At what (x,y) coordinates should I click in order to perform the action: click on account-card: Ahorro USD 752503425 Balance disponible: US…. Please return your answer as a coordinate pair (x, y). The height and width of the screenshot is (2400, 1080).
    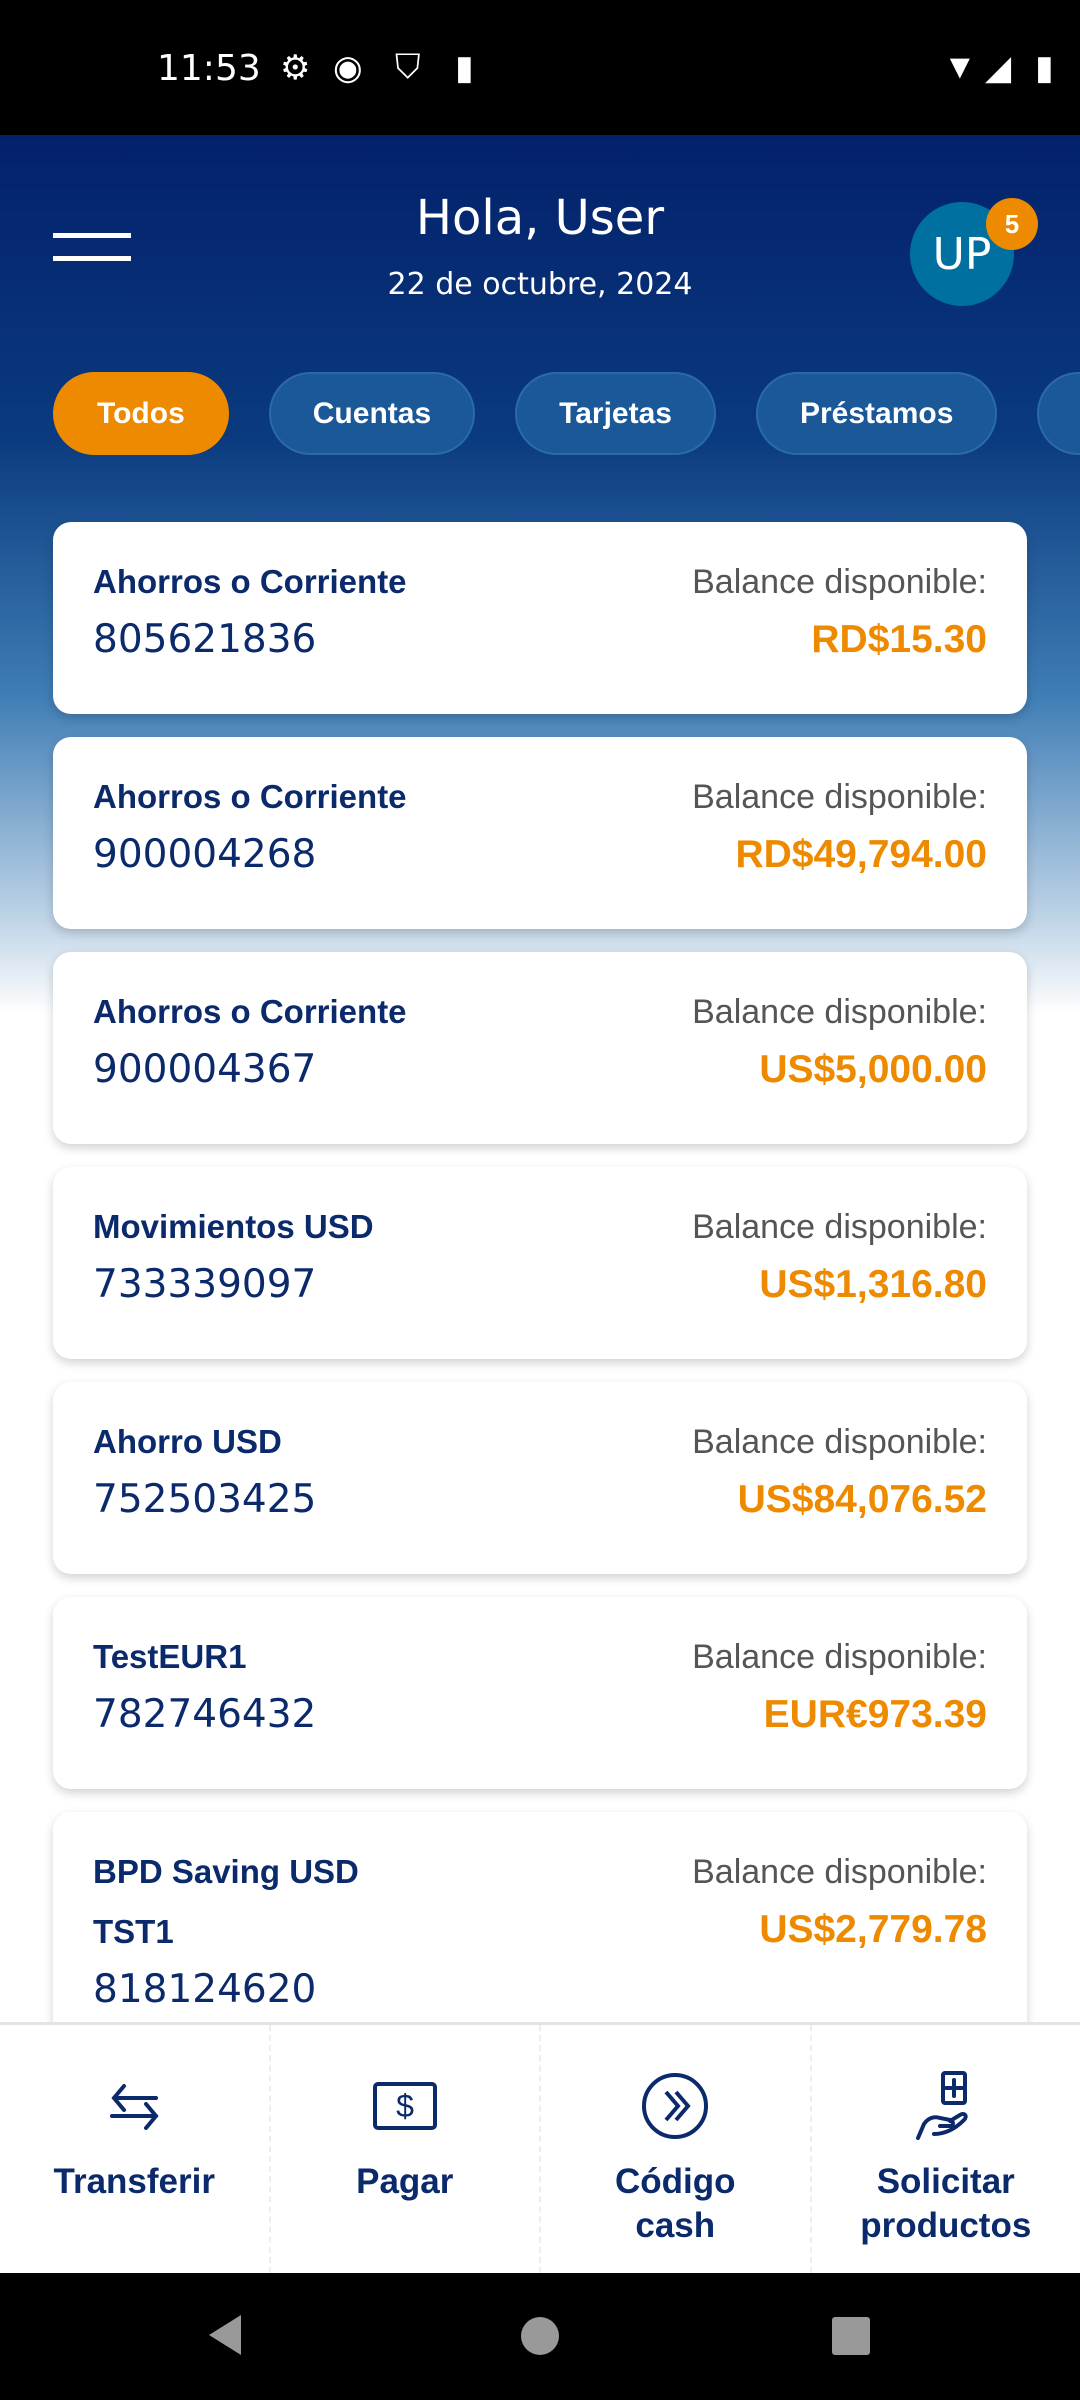
    Looking at the image, I should click on (540, 1478).